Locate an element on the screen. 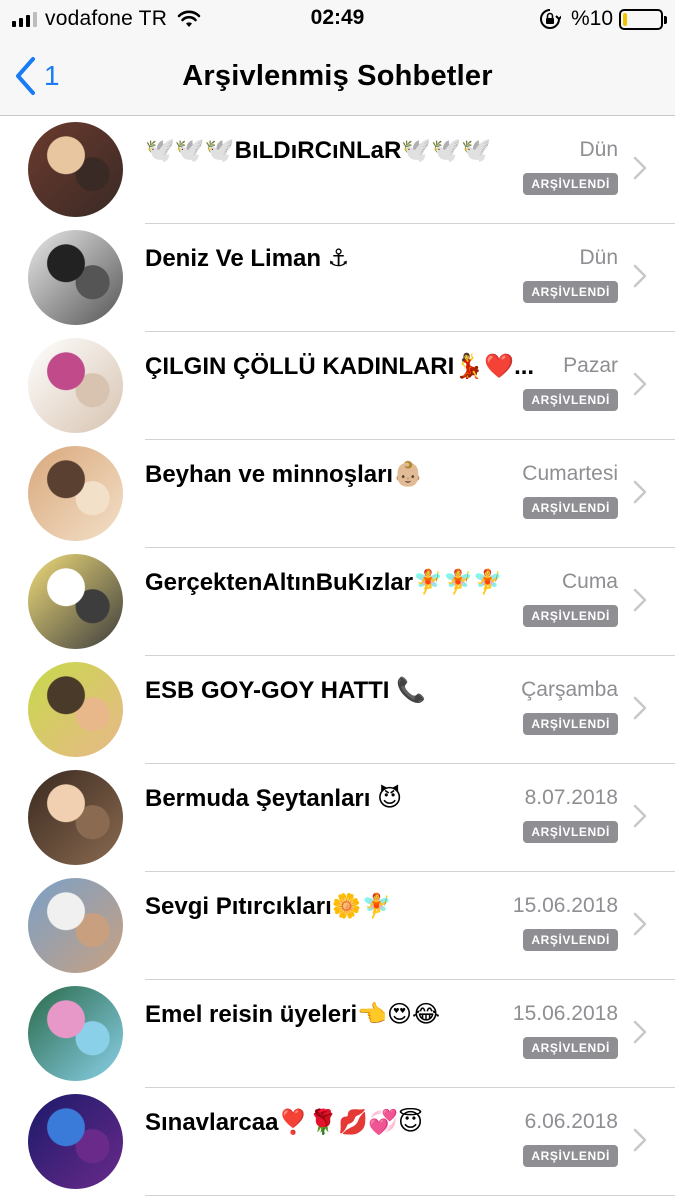 Image resolution: width=675 pixels, height=1200 pixels. navigation-bar: 1 Arşivlenmiş Sohbetler is located at coordinates (337, 77).